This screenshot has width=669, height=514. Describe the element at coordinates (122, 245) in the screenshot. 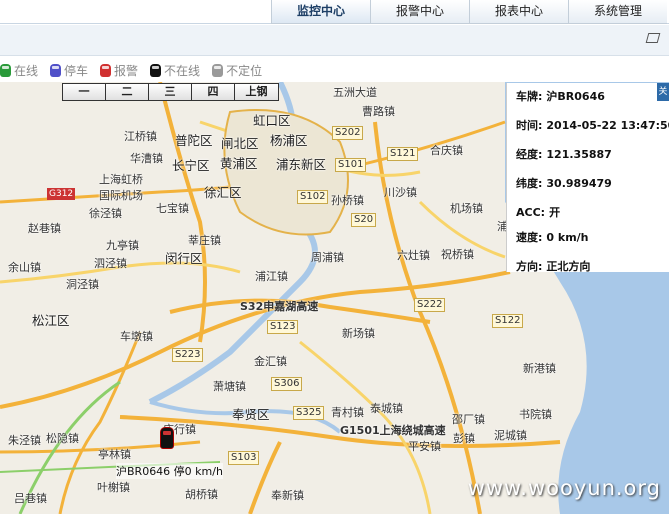

I see `town-label: 九亭镇` at that location.